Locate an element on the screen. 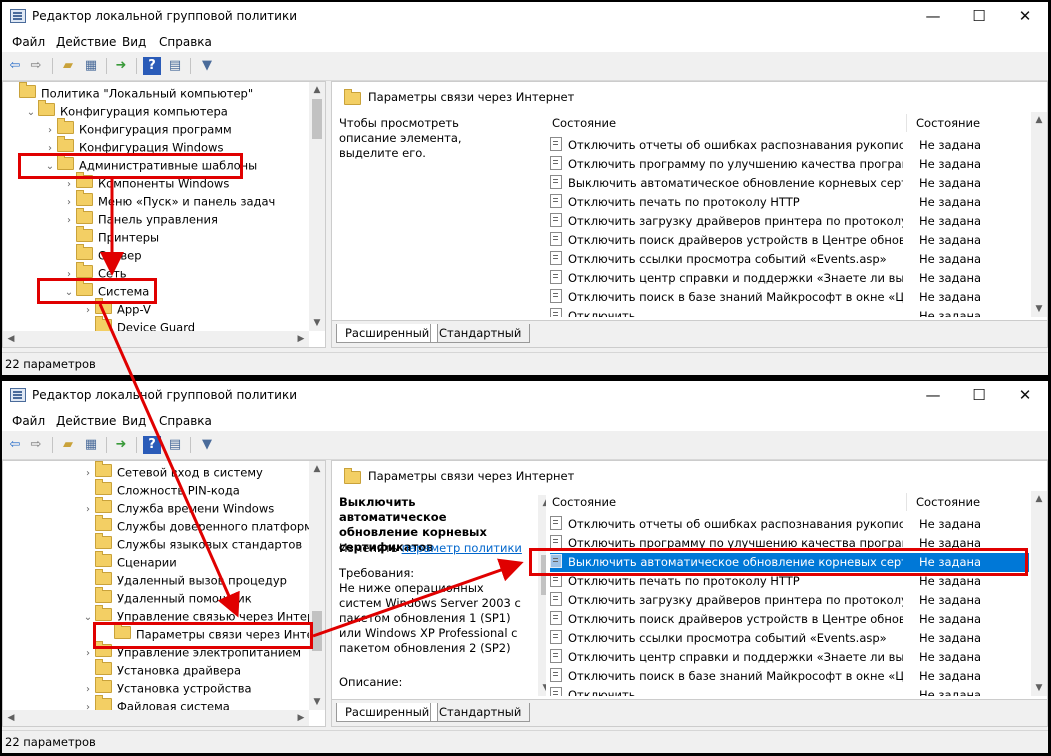 The width and height of the screenshot is (1051, 756). tree-item: › App-V is located at coordinates (116, 308).